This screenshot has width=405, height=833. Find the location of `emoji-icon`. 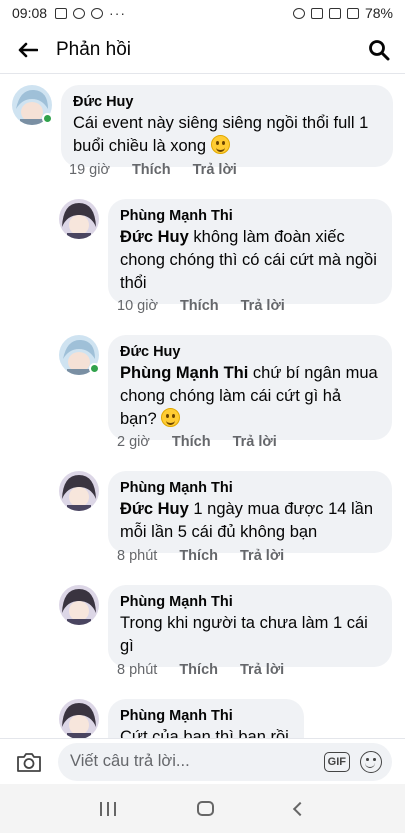

emoji-icon is located at coordinates (371, 761).